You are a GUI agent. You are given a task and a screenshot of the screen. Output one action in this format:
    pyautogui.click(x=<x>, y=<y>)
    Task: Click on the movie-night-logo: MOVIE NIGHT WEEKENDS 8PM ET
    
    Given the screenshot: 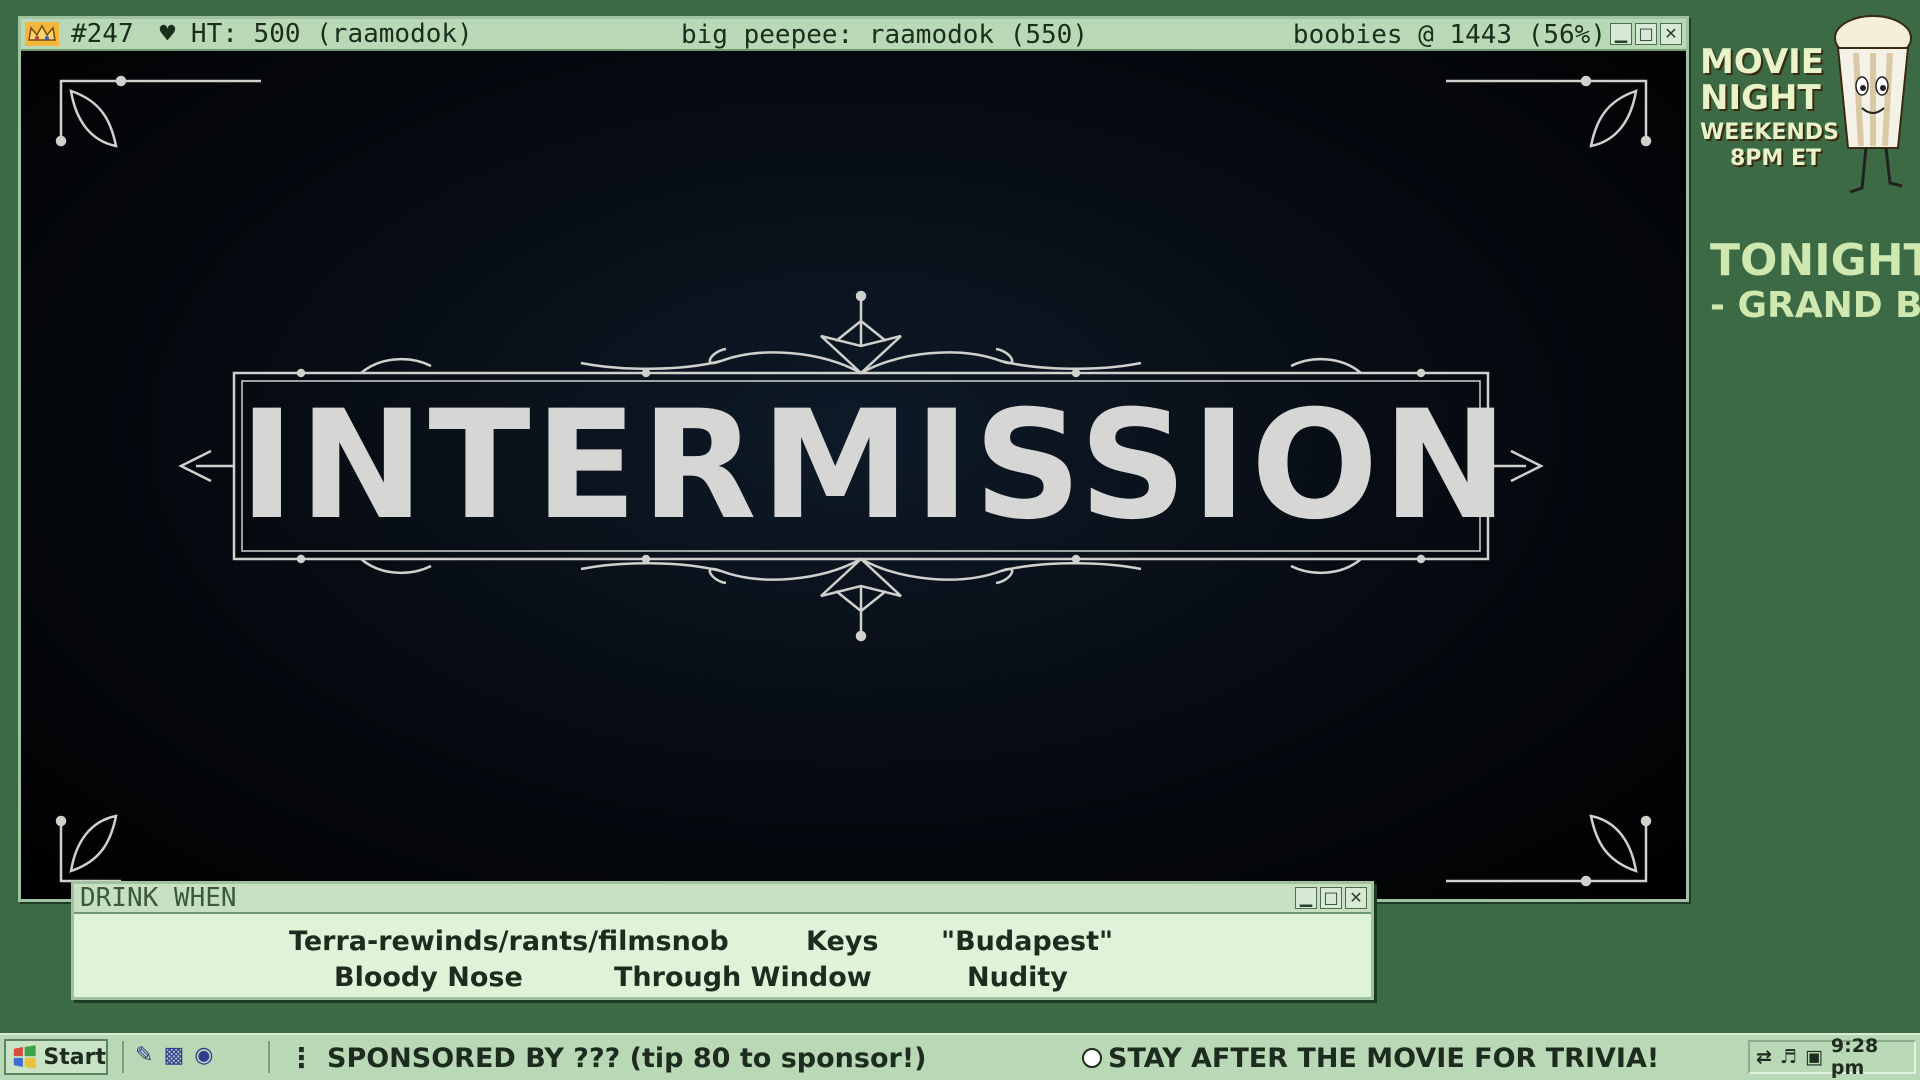 What is the action you would take?
    pyautogui.click(x=1769, y=108)
    